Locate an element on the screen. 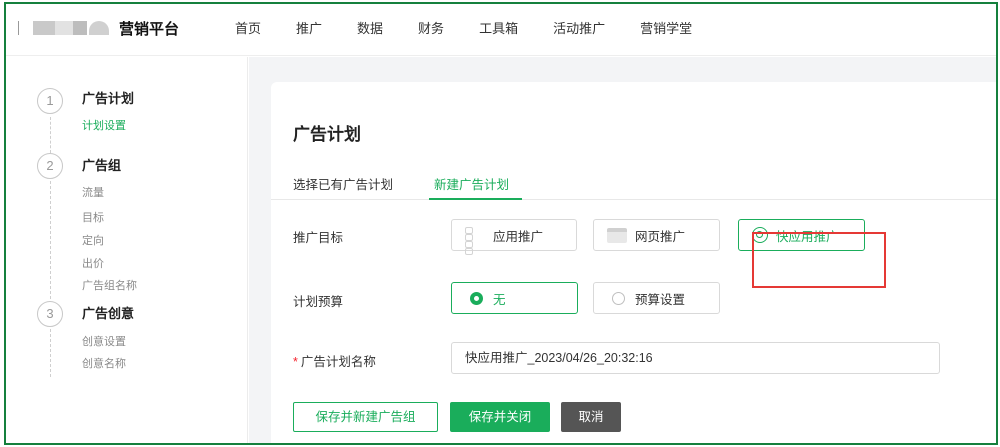 This screenshot has width=1000, height=447. step-item-plan-settings: 计划设置 is located at coordinates (104, 125).